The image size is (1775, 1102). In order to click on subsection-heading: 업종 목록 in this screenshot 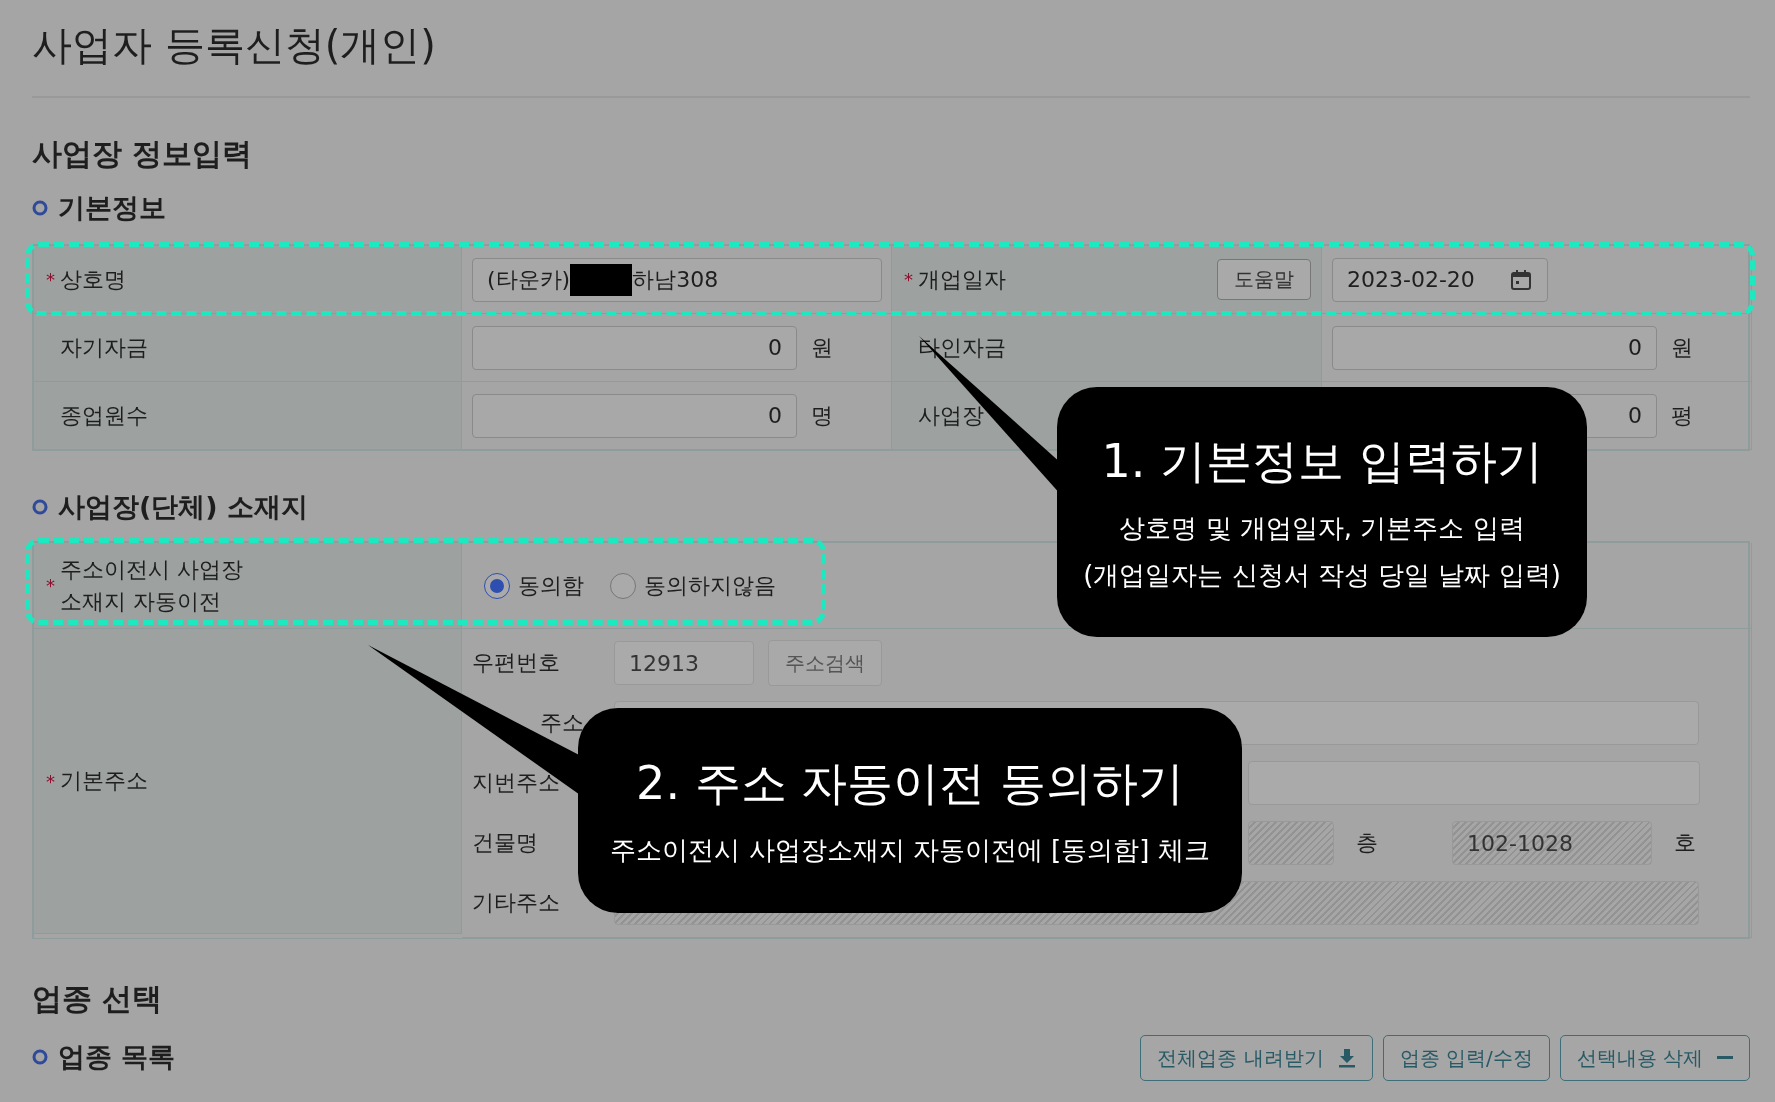, I will do `click(117, 1057)`.